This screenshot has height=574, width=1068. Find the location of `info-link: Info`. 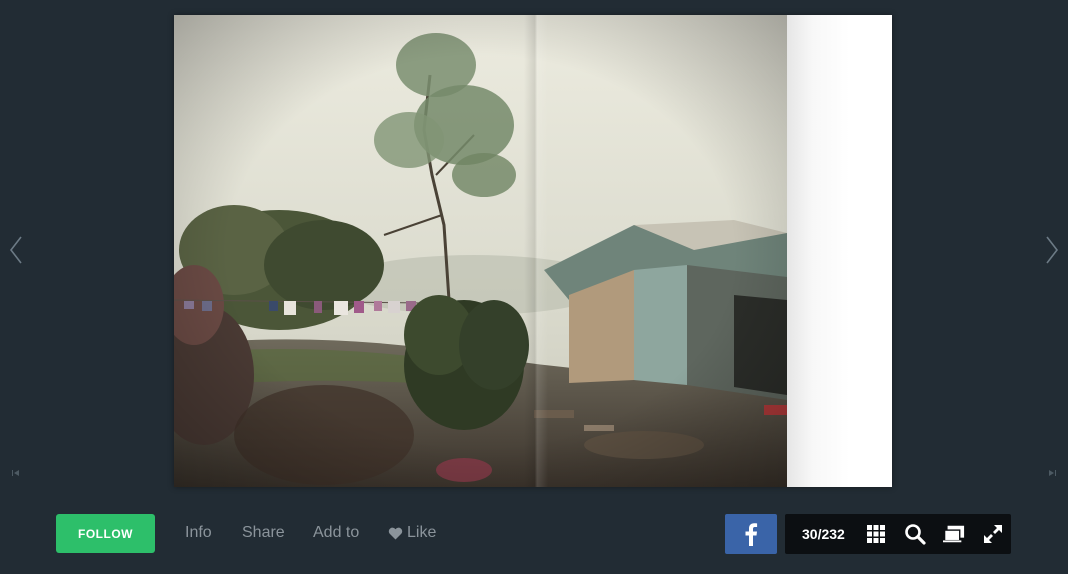

info-link: Info is located at coordinates (198, 533).